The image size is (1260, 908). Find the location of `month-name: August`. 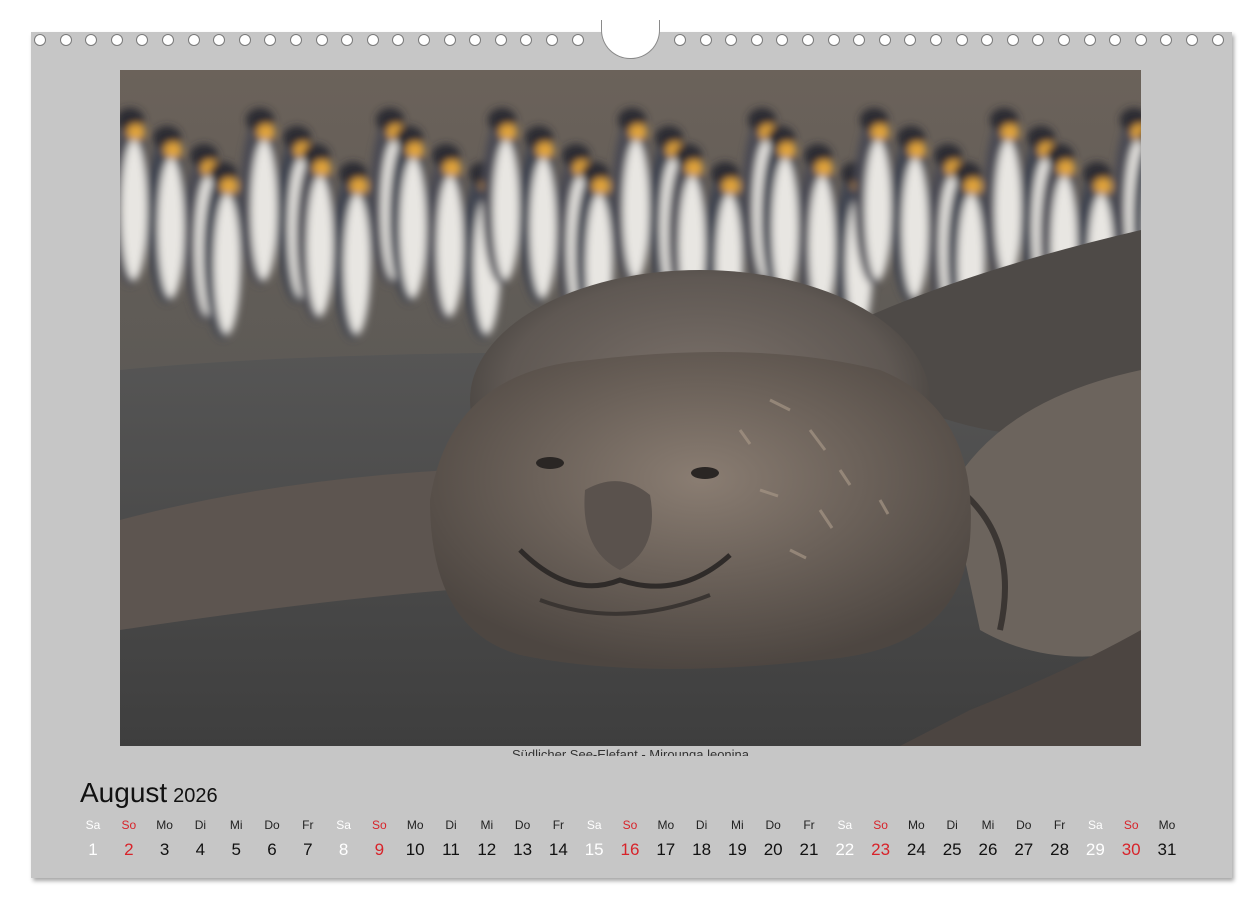

month-name: August is located at coordinates (124, 792).